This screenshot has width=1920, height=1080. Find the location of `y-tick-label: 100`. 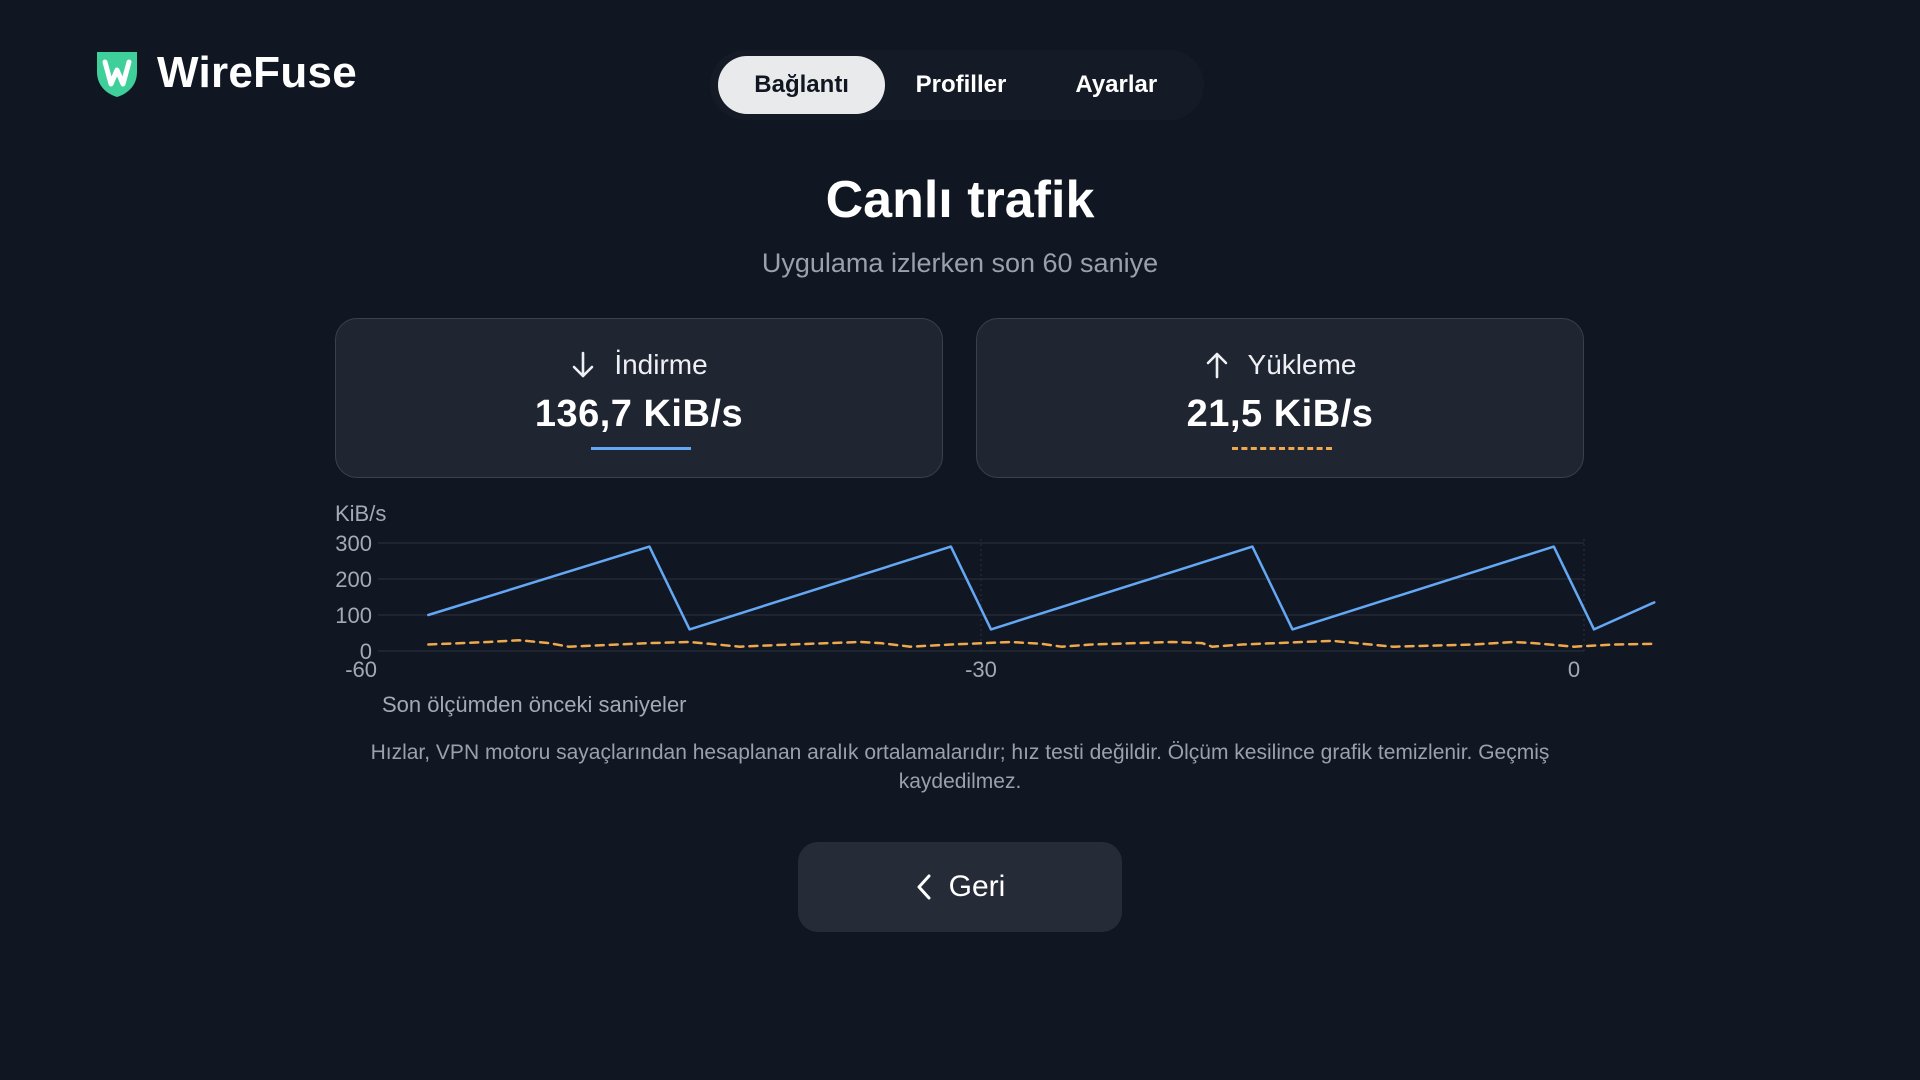

y-tick-label: 100 is located at coordinates (353, 615).